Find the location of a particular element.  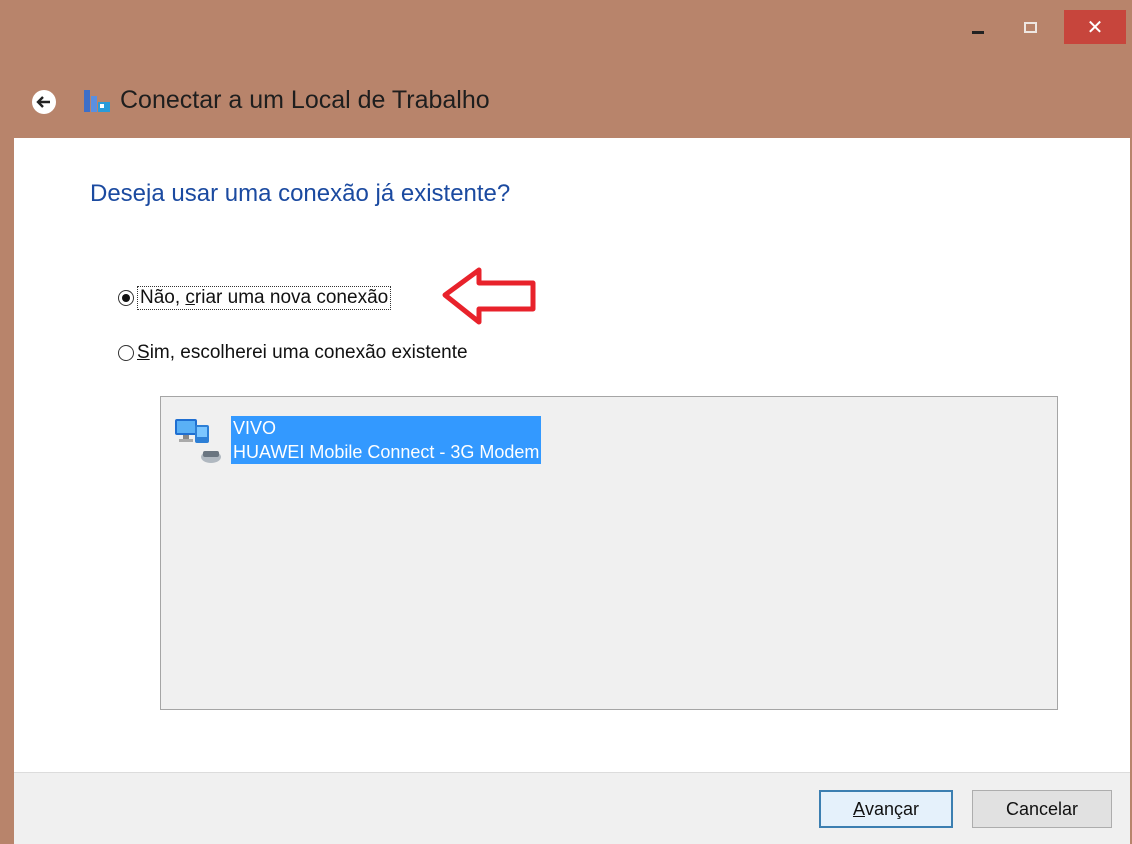

radio-use-existing-connection: Sim, escolherei uma conexão existente is located at coordinates (293, 353).